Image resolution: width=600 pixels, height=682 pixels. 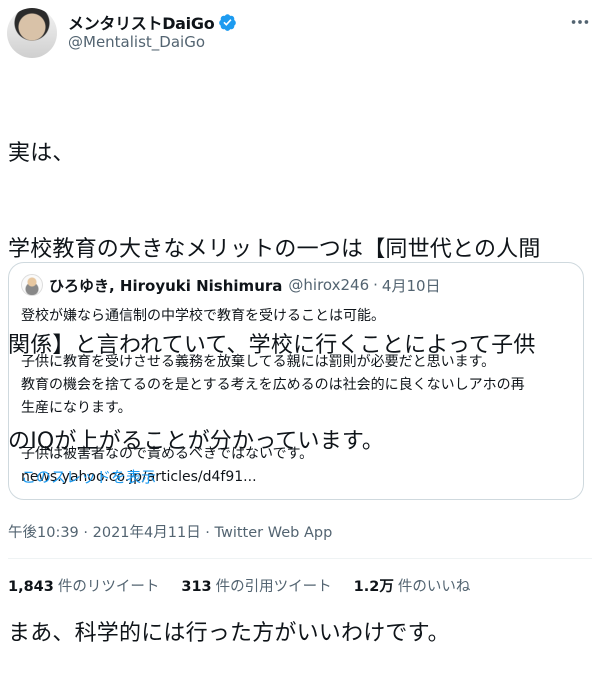 What do you see at coordinates (108, 587) in the screenshot?
I see `retweets-label: 件のリツイート` at bounding box center [108, 587].